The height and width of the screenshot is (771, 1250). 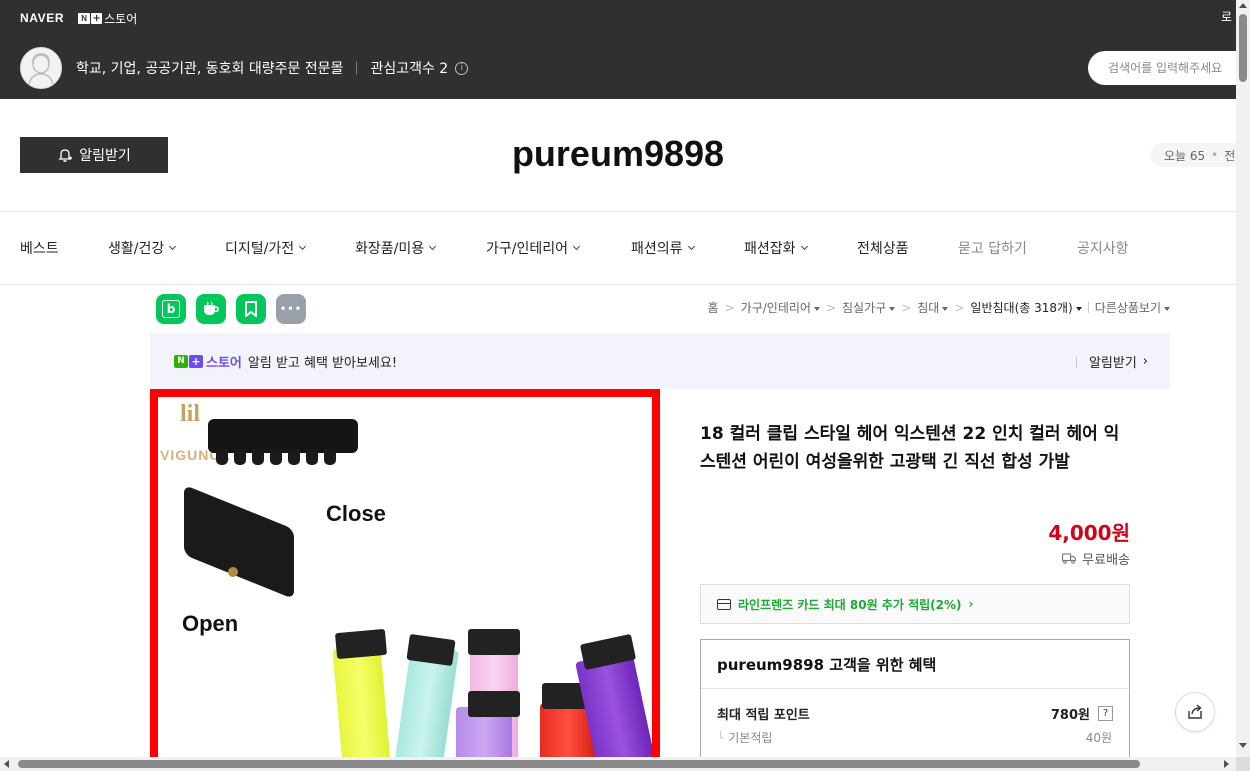 I want to click on breadcrumb-current: 일반침대(총 318개), so click(x=1026, y=307).